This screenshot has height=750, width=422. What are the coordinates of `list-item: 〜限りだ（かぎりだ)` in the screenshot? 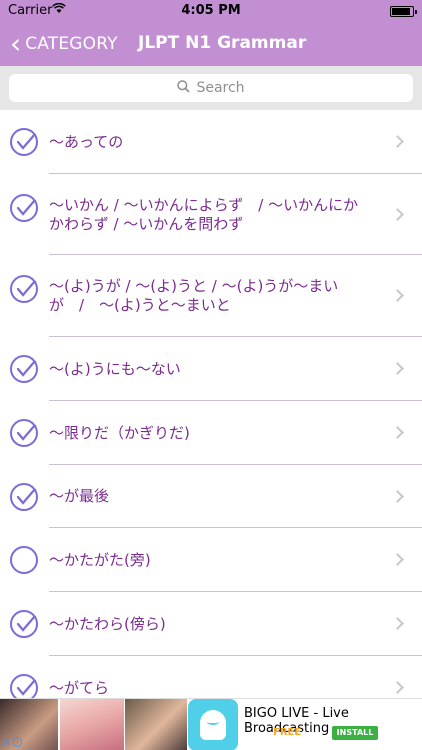 It's located at (211, 433).